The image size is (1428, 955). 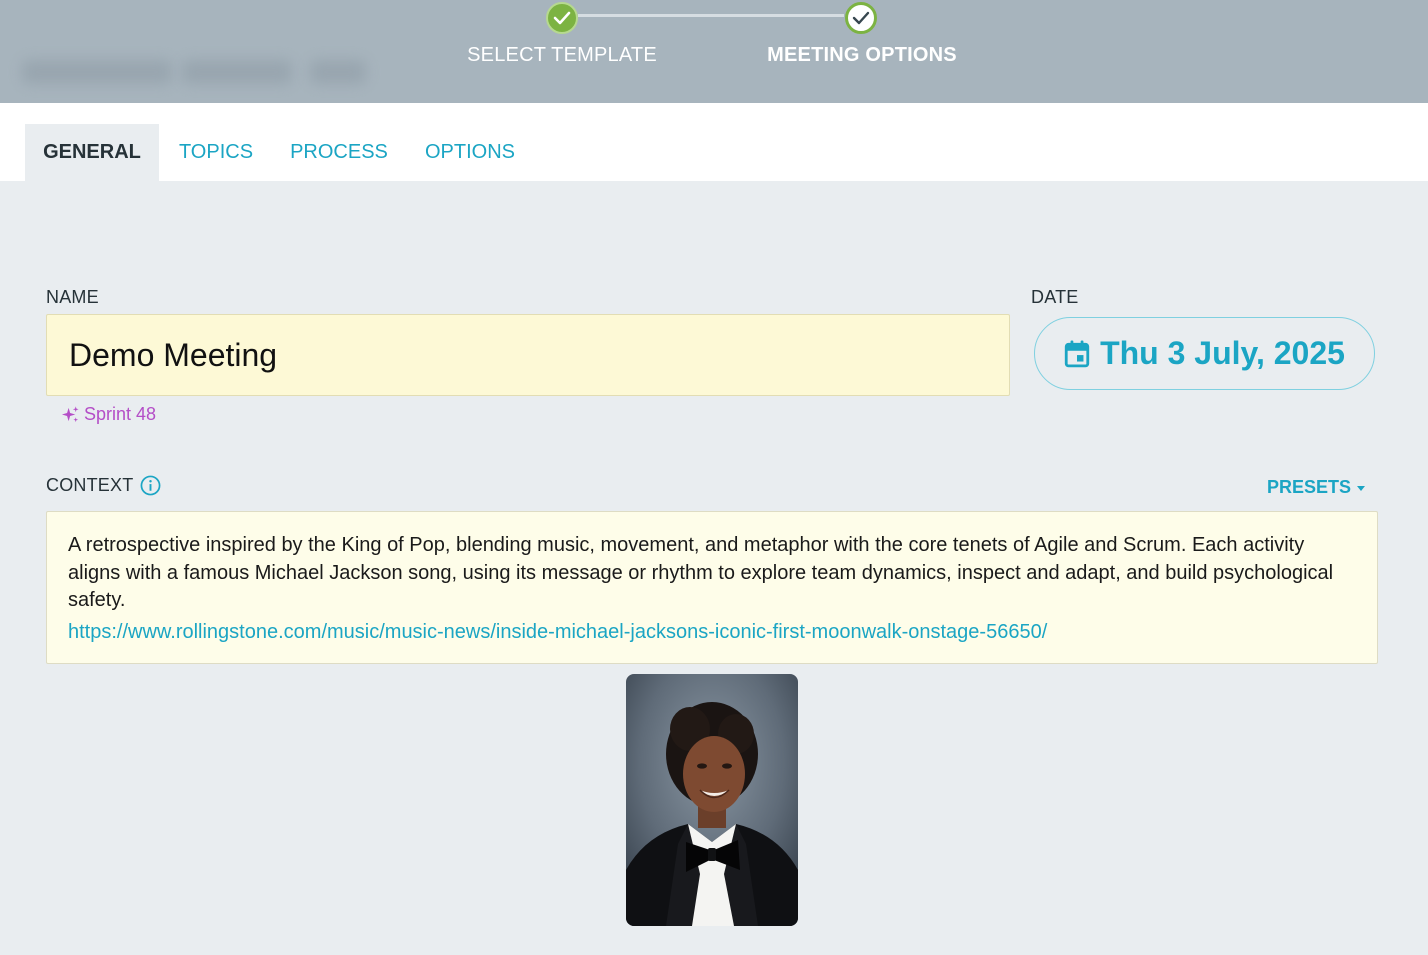 I want to click on stepper-connector, so click(x=711, y=15).